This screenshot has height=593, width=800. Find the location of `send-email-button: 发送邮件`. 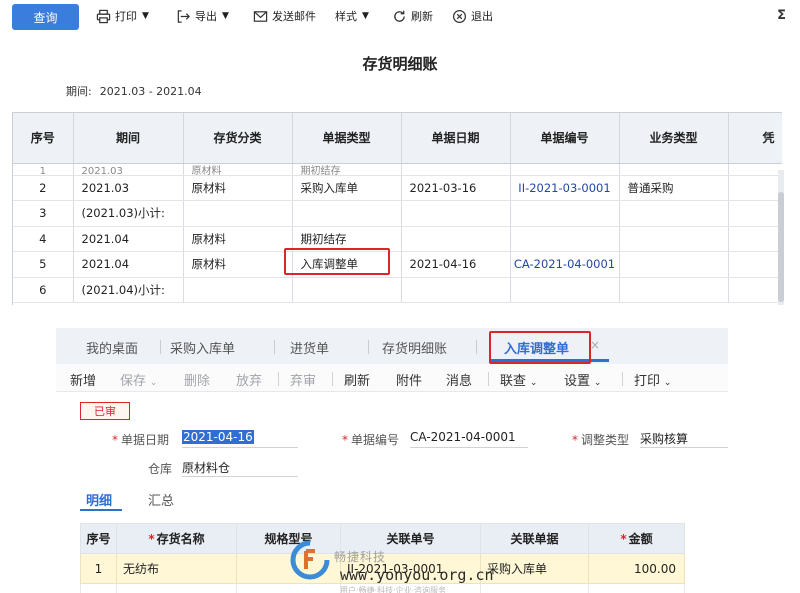

send-email-button: 发送邮件 is located at coordinates (284, 16).